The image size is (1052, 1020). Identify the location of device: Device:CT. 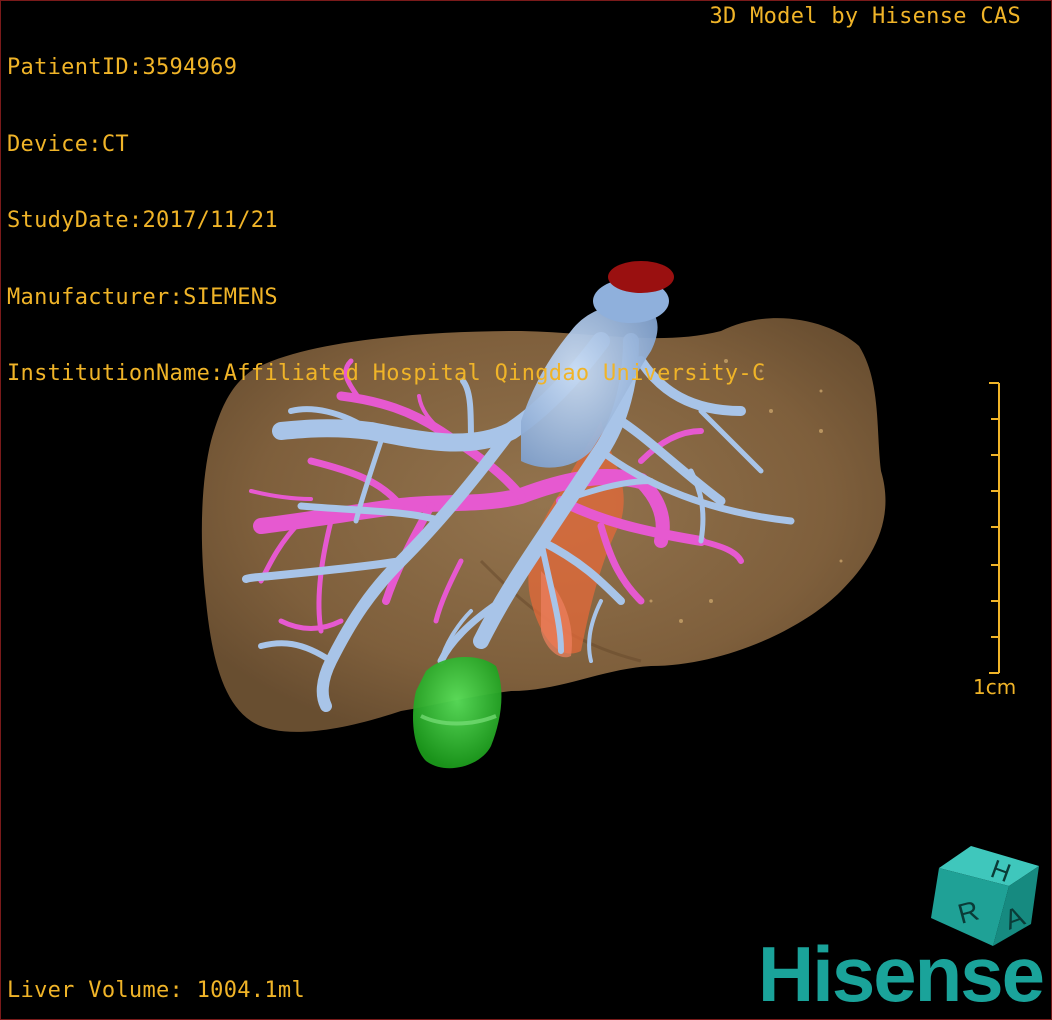
(68, 144).